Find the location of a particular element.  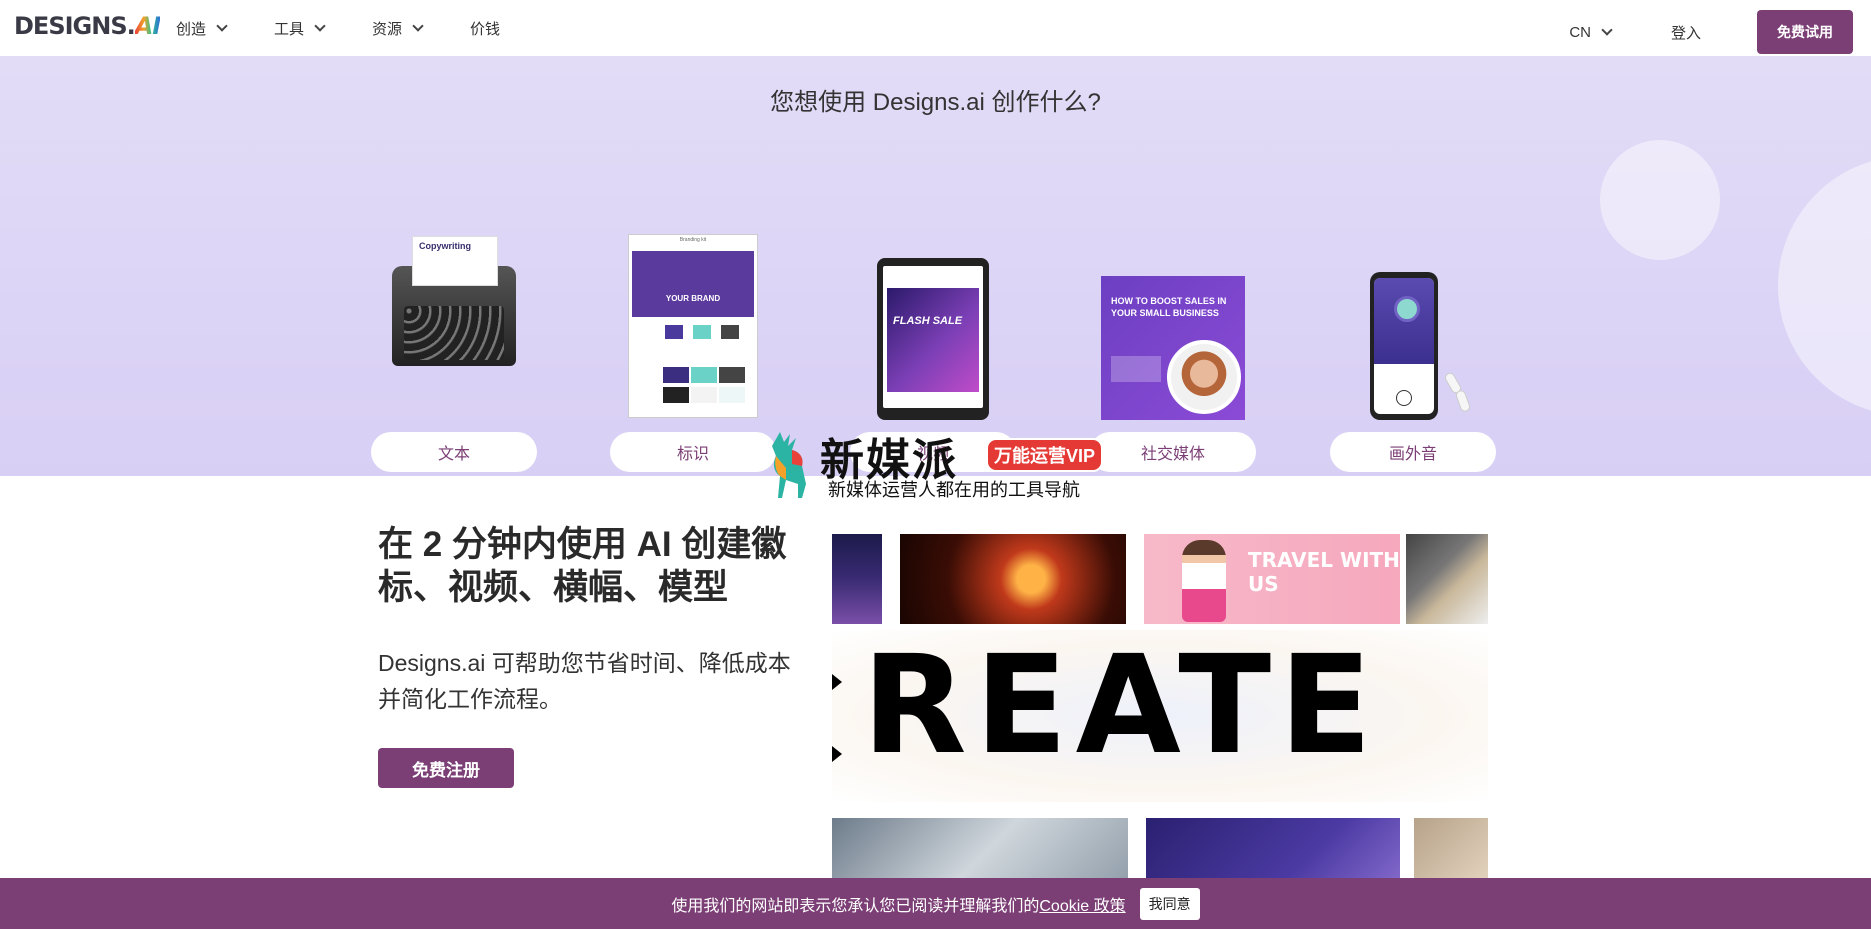

candle-image is located at coordinates (1013, 579).